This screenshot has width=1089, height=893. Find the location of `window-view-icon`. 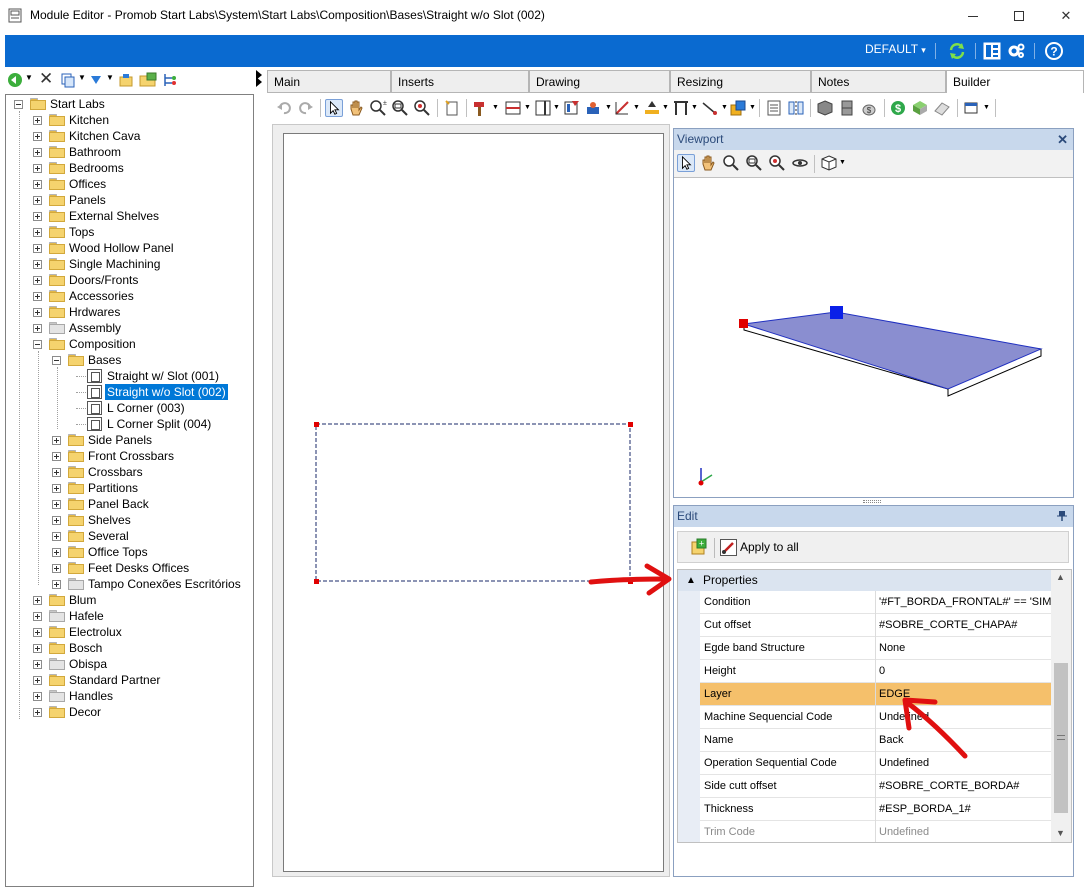

window-view-icon is located at coordinates (972, 108).